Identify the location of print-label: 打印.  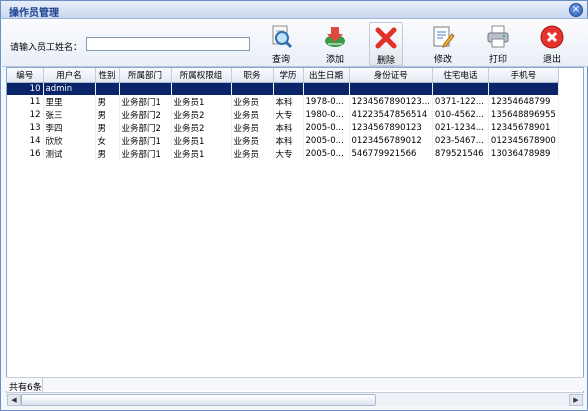
(497, 60).